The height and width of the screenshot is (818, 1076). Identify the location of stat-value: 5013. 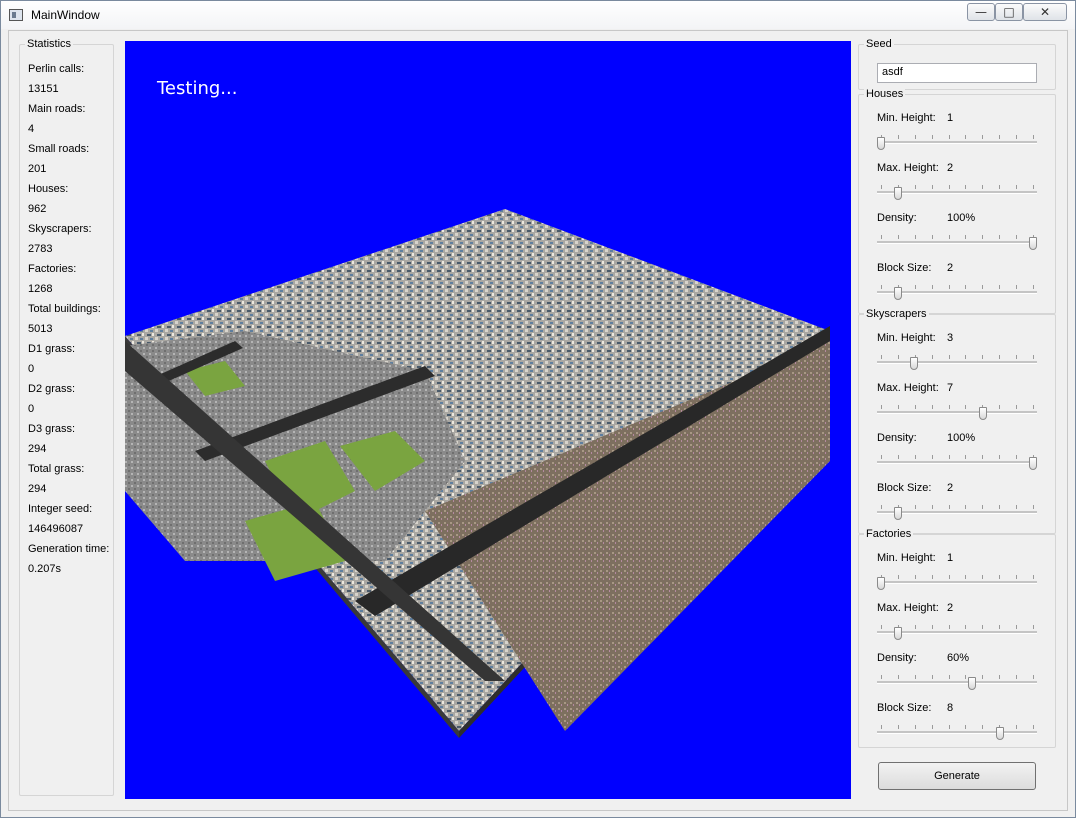
(40, 329).